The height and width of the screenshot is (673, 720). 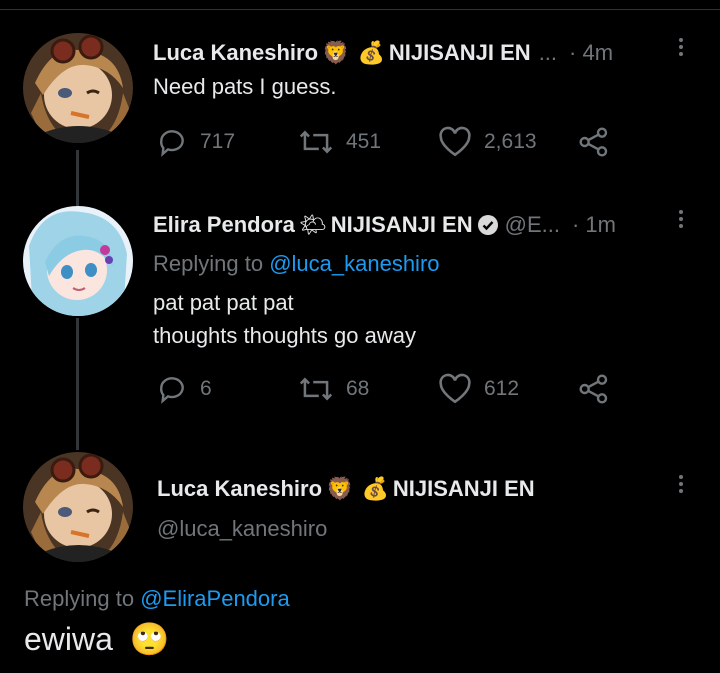 What do you see at coordinates (223, 302) in the screenshot?
I see `tweet-text-line: pat pat pat pat` at bounding box center [223, 302].